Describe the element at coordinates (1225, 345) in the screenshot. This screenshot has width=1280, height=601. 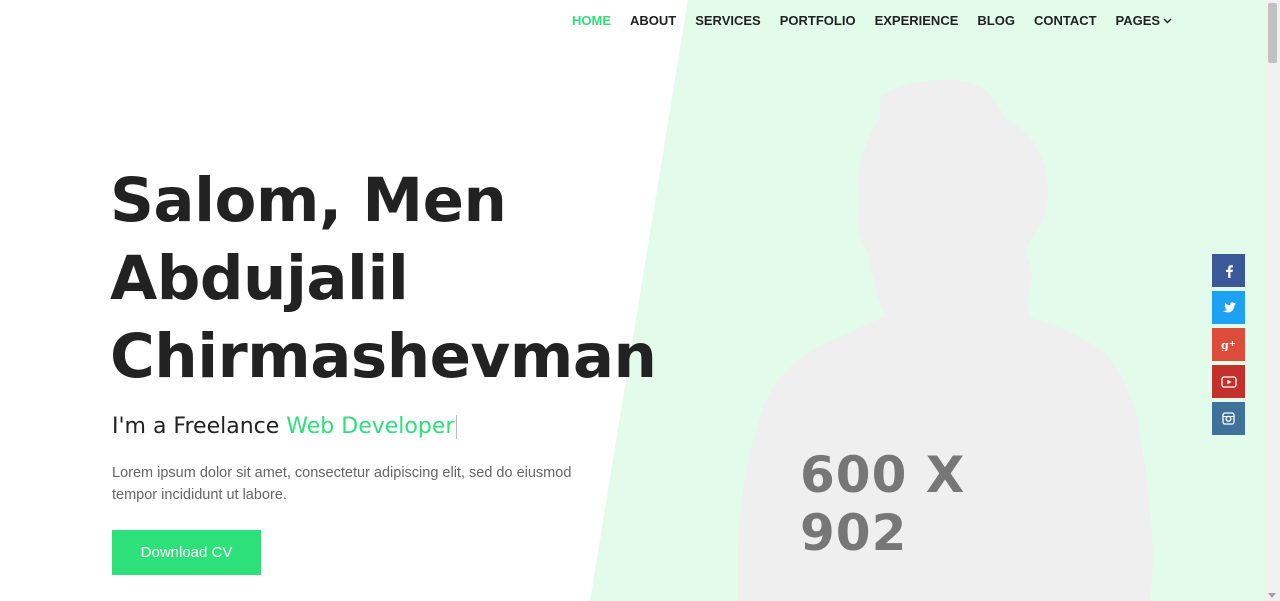
I see `svg-text: g` at that location.